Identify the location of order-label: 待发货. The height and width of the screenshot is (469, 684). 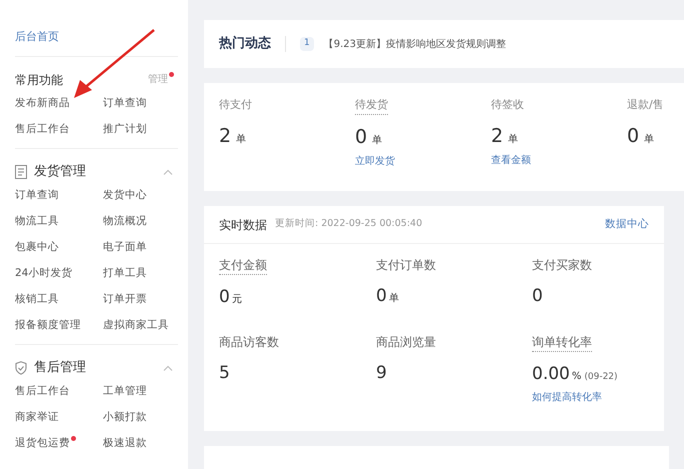
(371, 105).